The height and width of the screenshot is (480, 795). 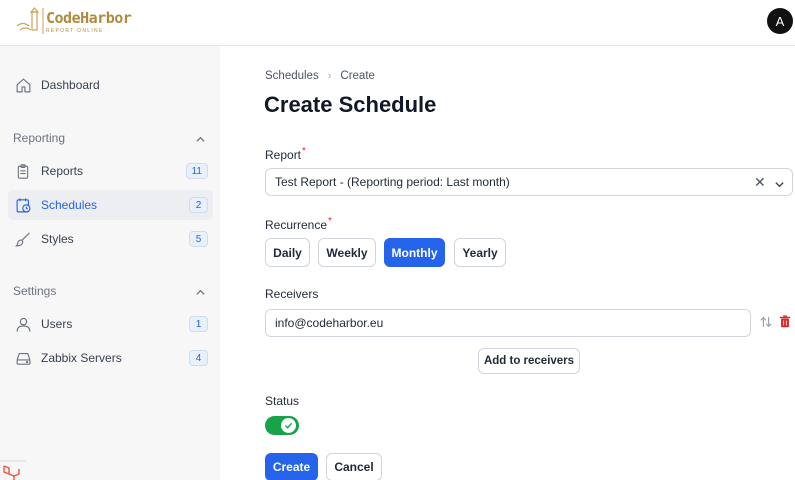 I want to click on cancel-button: Cancel, so click(x=354, y=466).